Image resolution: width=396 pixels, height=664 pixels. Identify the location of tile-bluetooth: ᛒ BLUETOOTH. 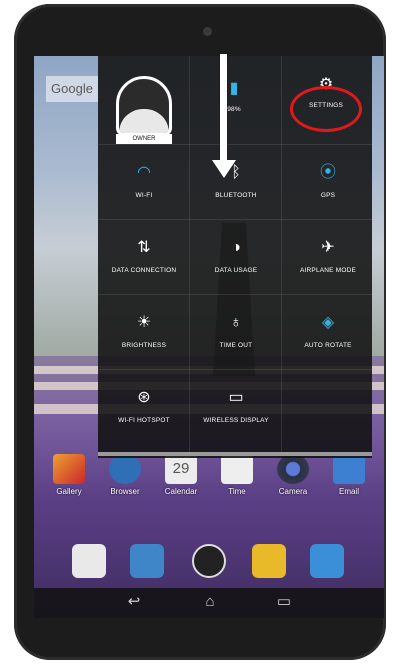
(236, 180).